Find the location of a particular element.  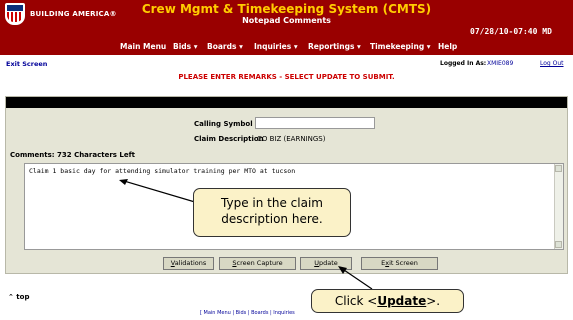

callout-claim-line1: Type in the claim is located at coordinates (272, 203).